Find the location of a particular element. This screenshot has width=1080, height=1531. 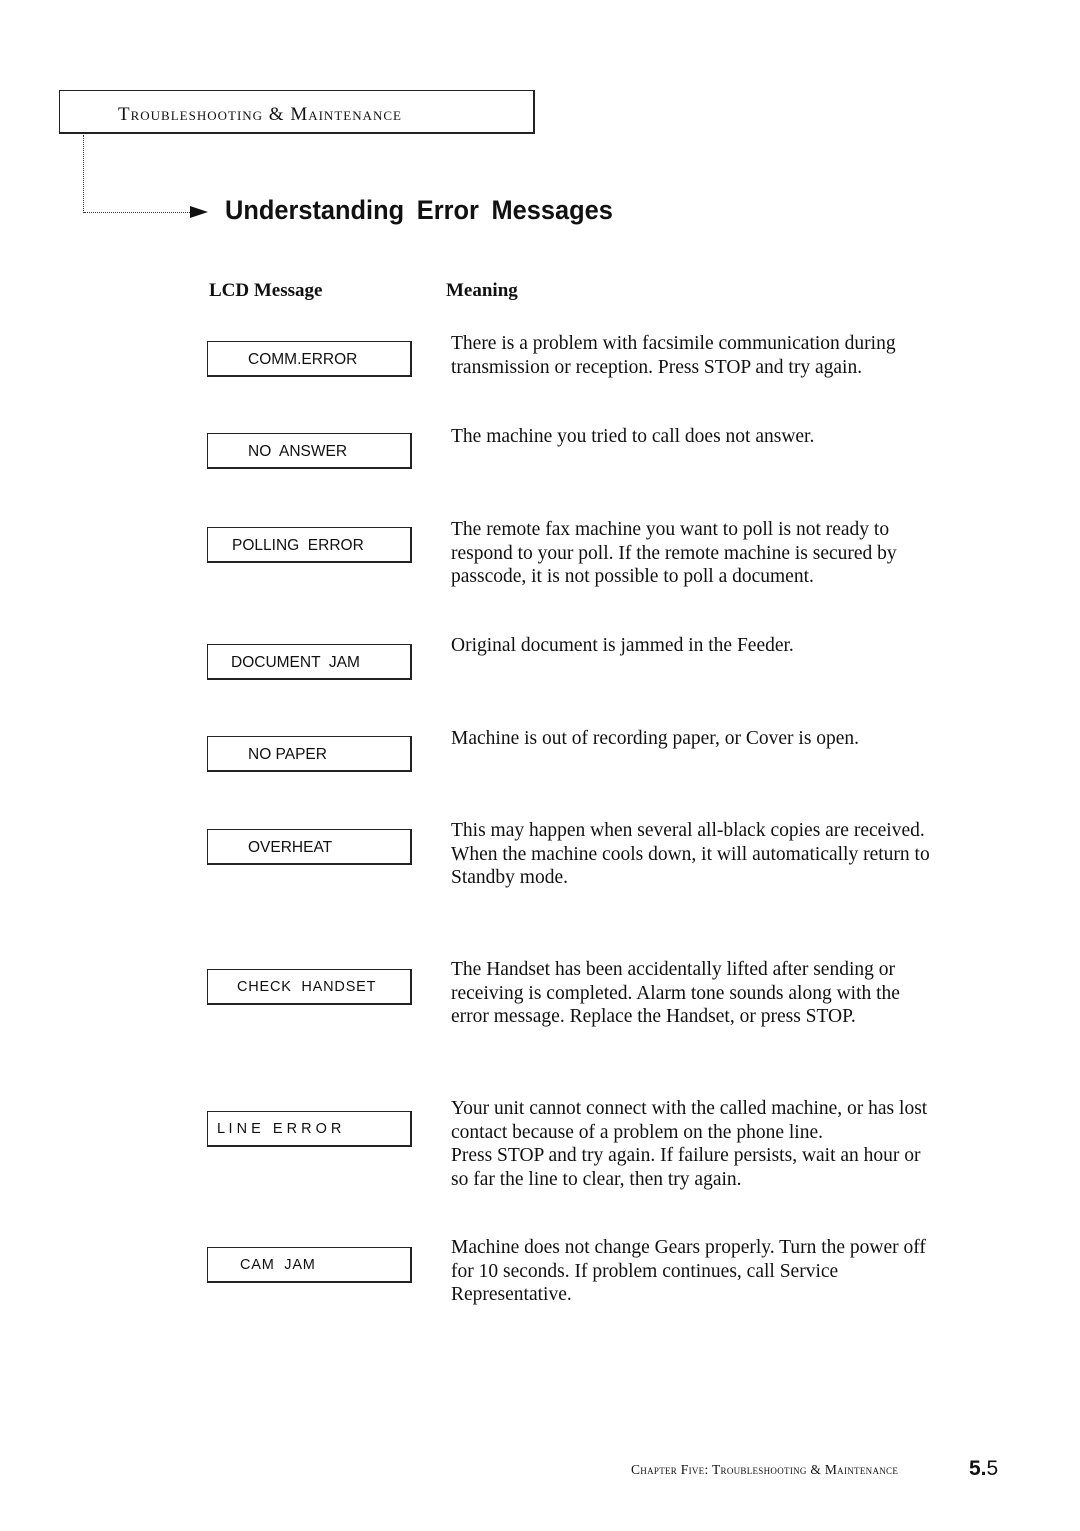

lcd-message-box: CAM JAM is located at coordinates (309, 1265).